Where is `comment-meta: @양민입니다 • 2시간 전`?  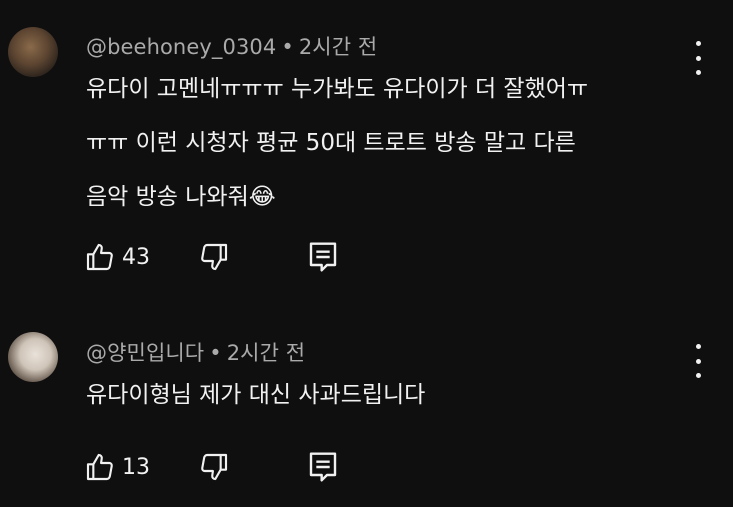 comment-meta: @양민입니다 • 2시간 전 is located at coordinates (195, 352).